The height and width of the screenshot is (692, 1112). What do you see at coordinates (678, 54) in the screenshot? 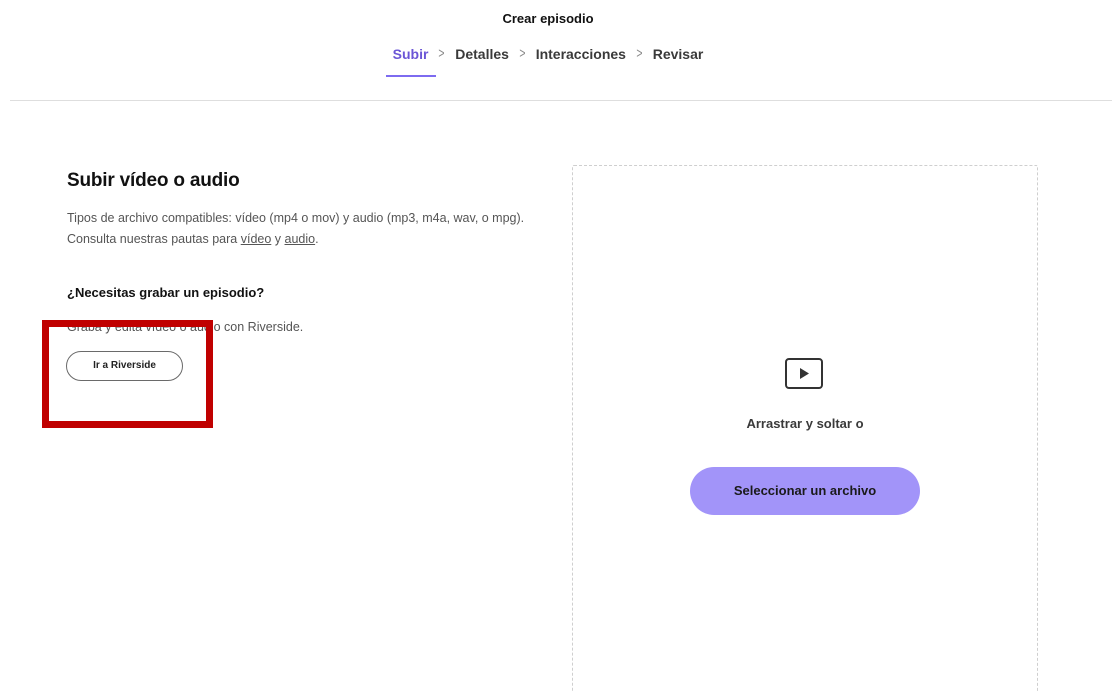
I see `step-revisar: Revisar` at bounding box center [678, 54].